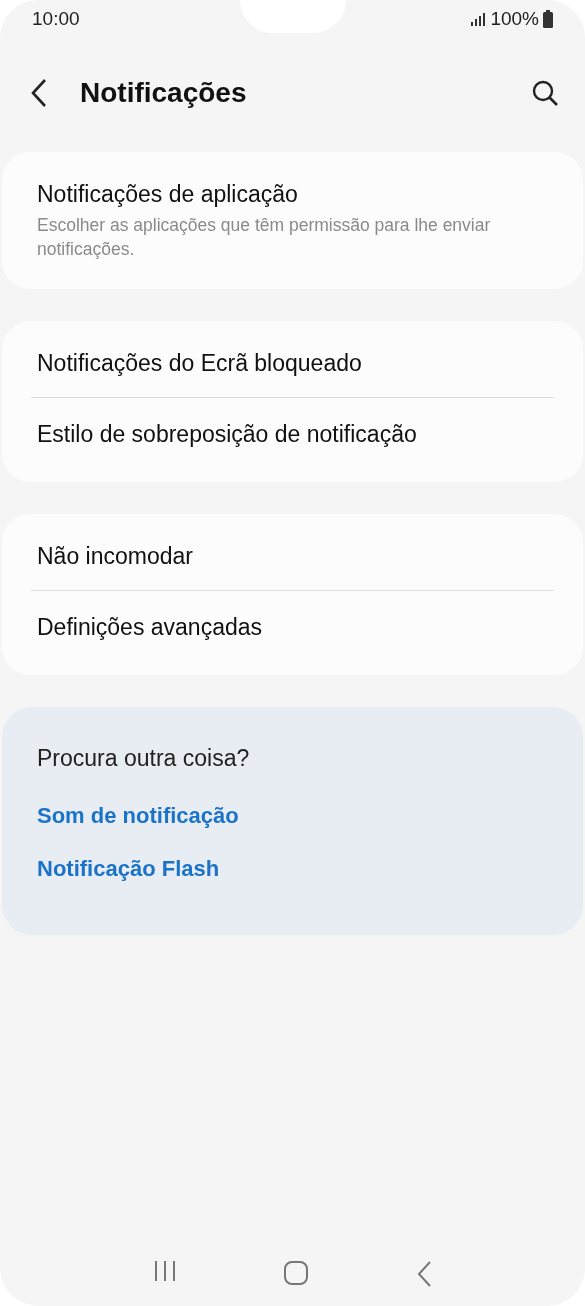 Image resolution: width=585 pixels, height=1306 pixels. Describe the element at coordinates (165, 1271) in the screenshot. I see `recent-apps-icon` at that location.